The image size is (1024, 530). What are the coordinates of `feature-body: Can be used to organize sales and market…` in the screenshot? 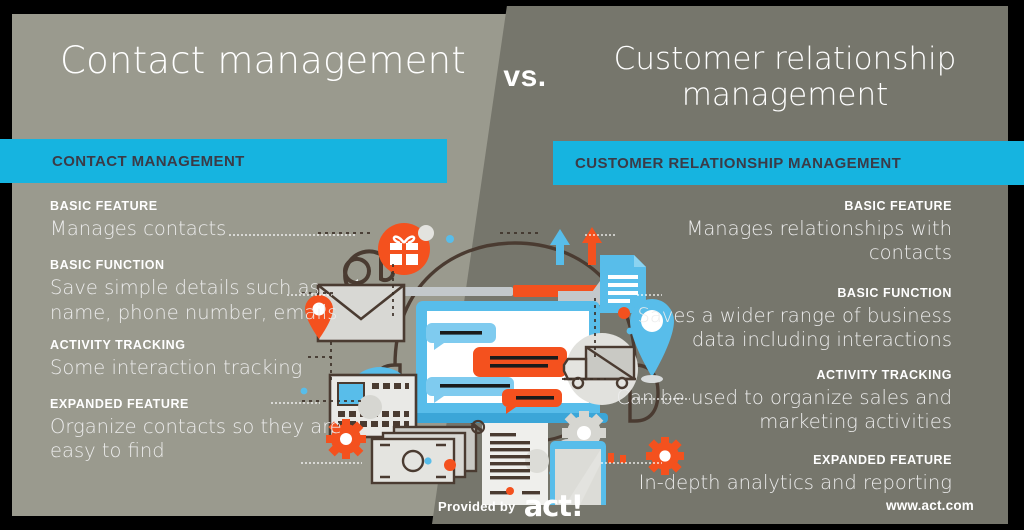 It's located at (784, 409).